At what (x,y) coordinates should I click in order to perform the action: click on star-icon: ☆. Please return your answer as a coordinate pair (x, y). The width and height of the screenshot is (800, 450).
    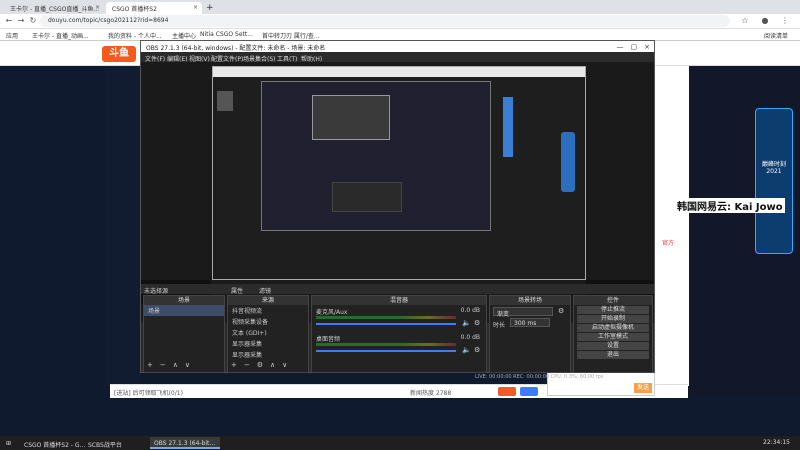
    Looking at the image, I should click on (745, 21).